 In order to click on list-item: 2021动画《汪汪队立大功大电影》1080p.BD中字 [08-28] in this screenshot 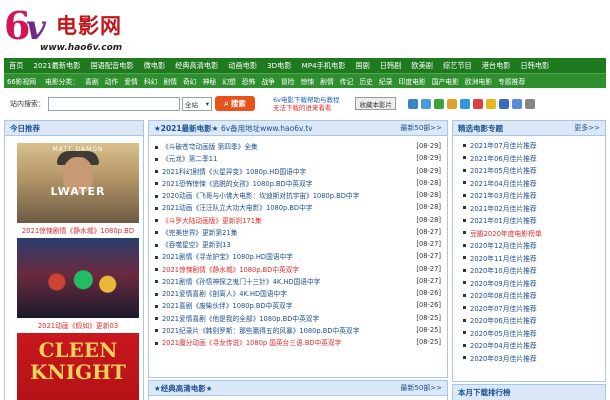, I will do `click(298, 207)`.